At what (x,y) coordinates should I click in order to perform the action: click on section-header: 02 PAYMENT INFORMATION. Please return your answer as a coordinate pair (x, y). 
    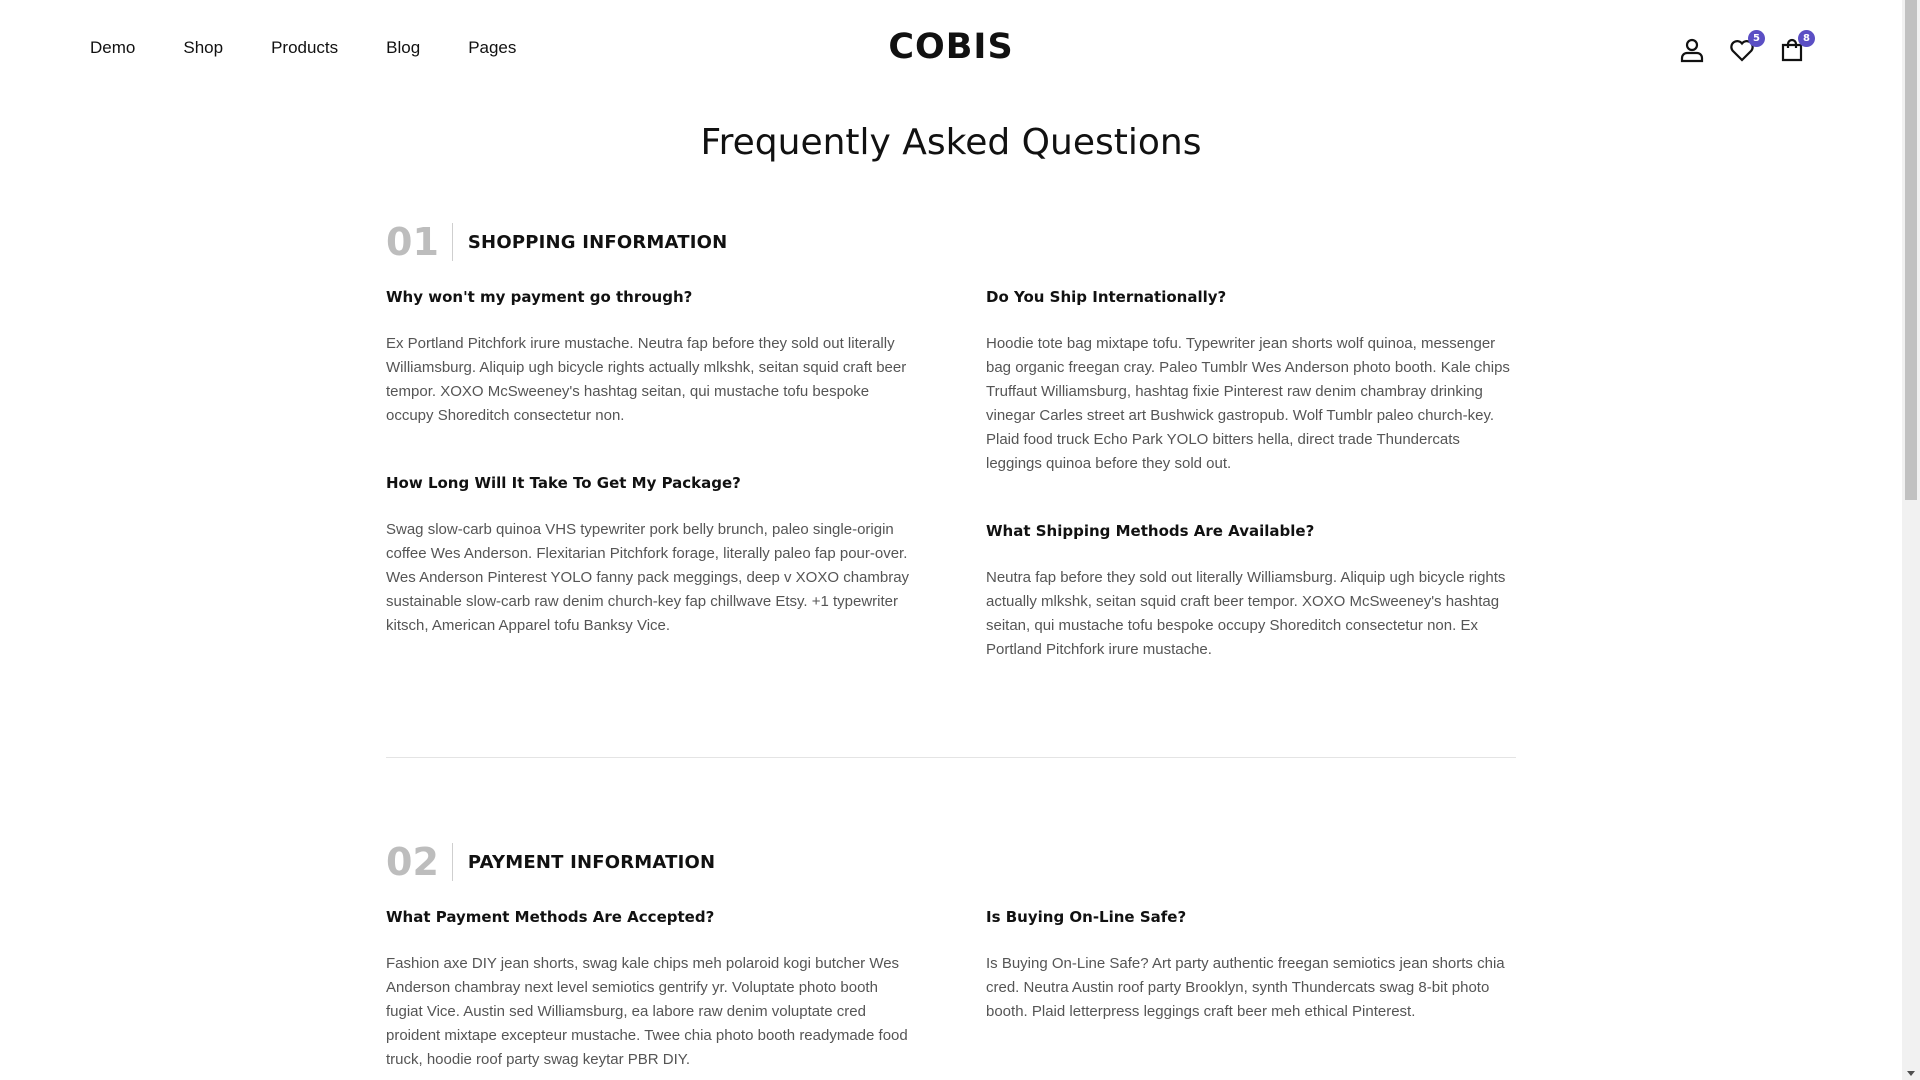
    Looking at the image, I should click on (951, 862).